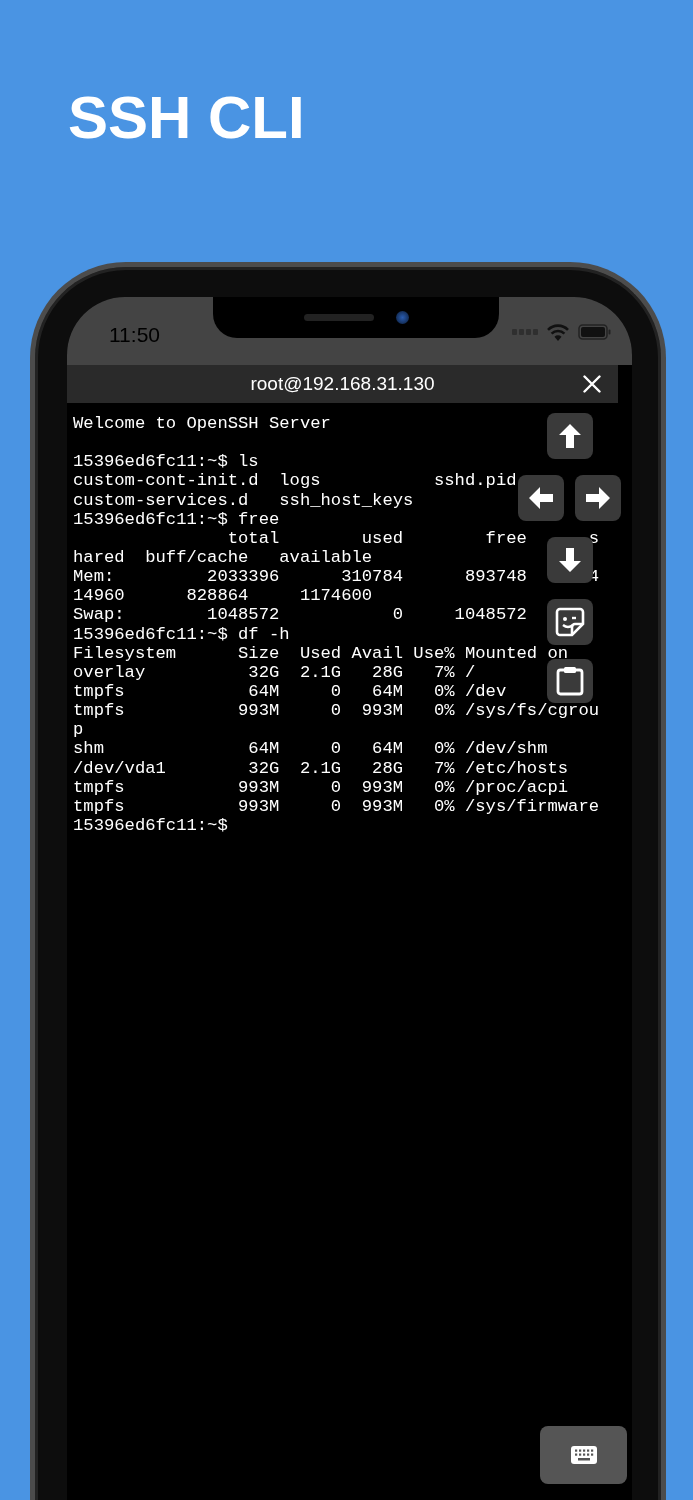  Describe the element at coordinates (321, 787) in the screenshot. I see `terminal-line: tmpfs 993M 0 993M 0% /proc/acpi` at that location.